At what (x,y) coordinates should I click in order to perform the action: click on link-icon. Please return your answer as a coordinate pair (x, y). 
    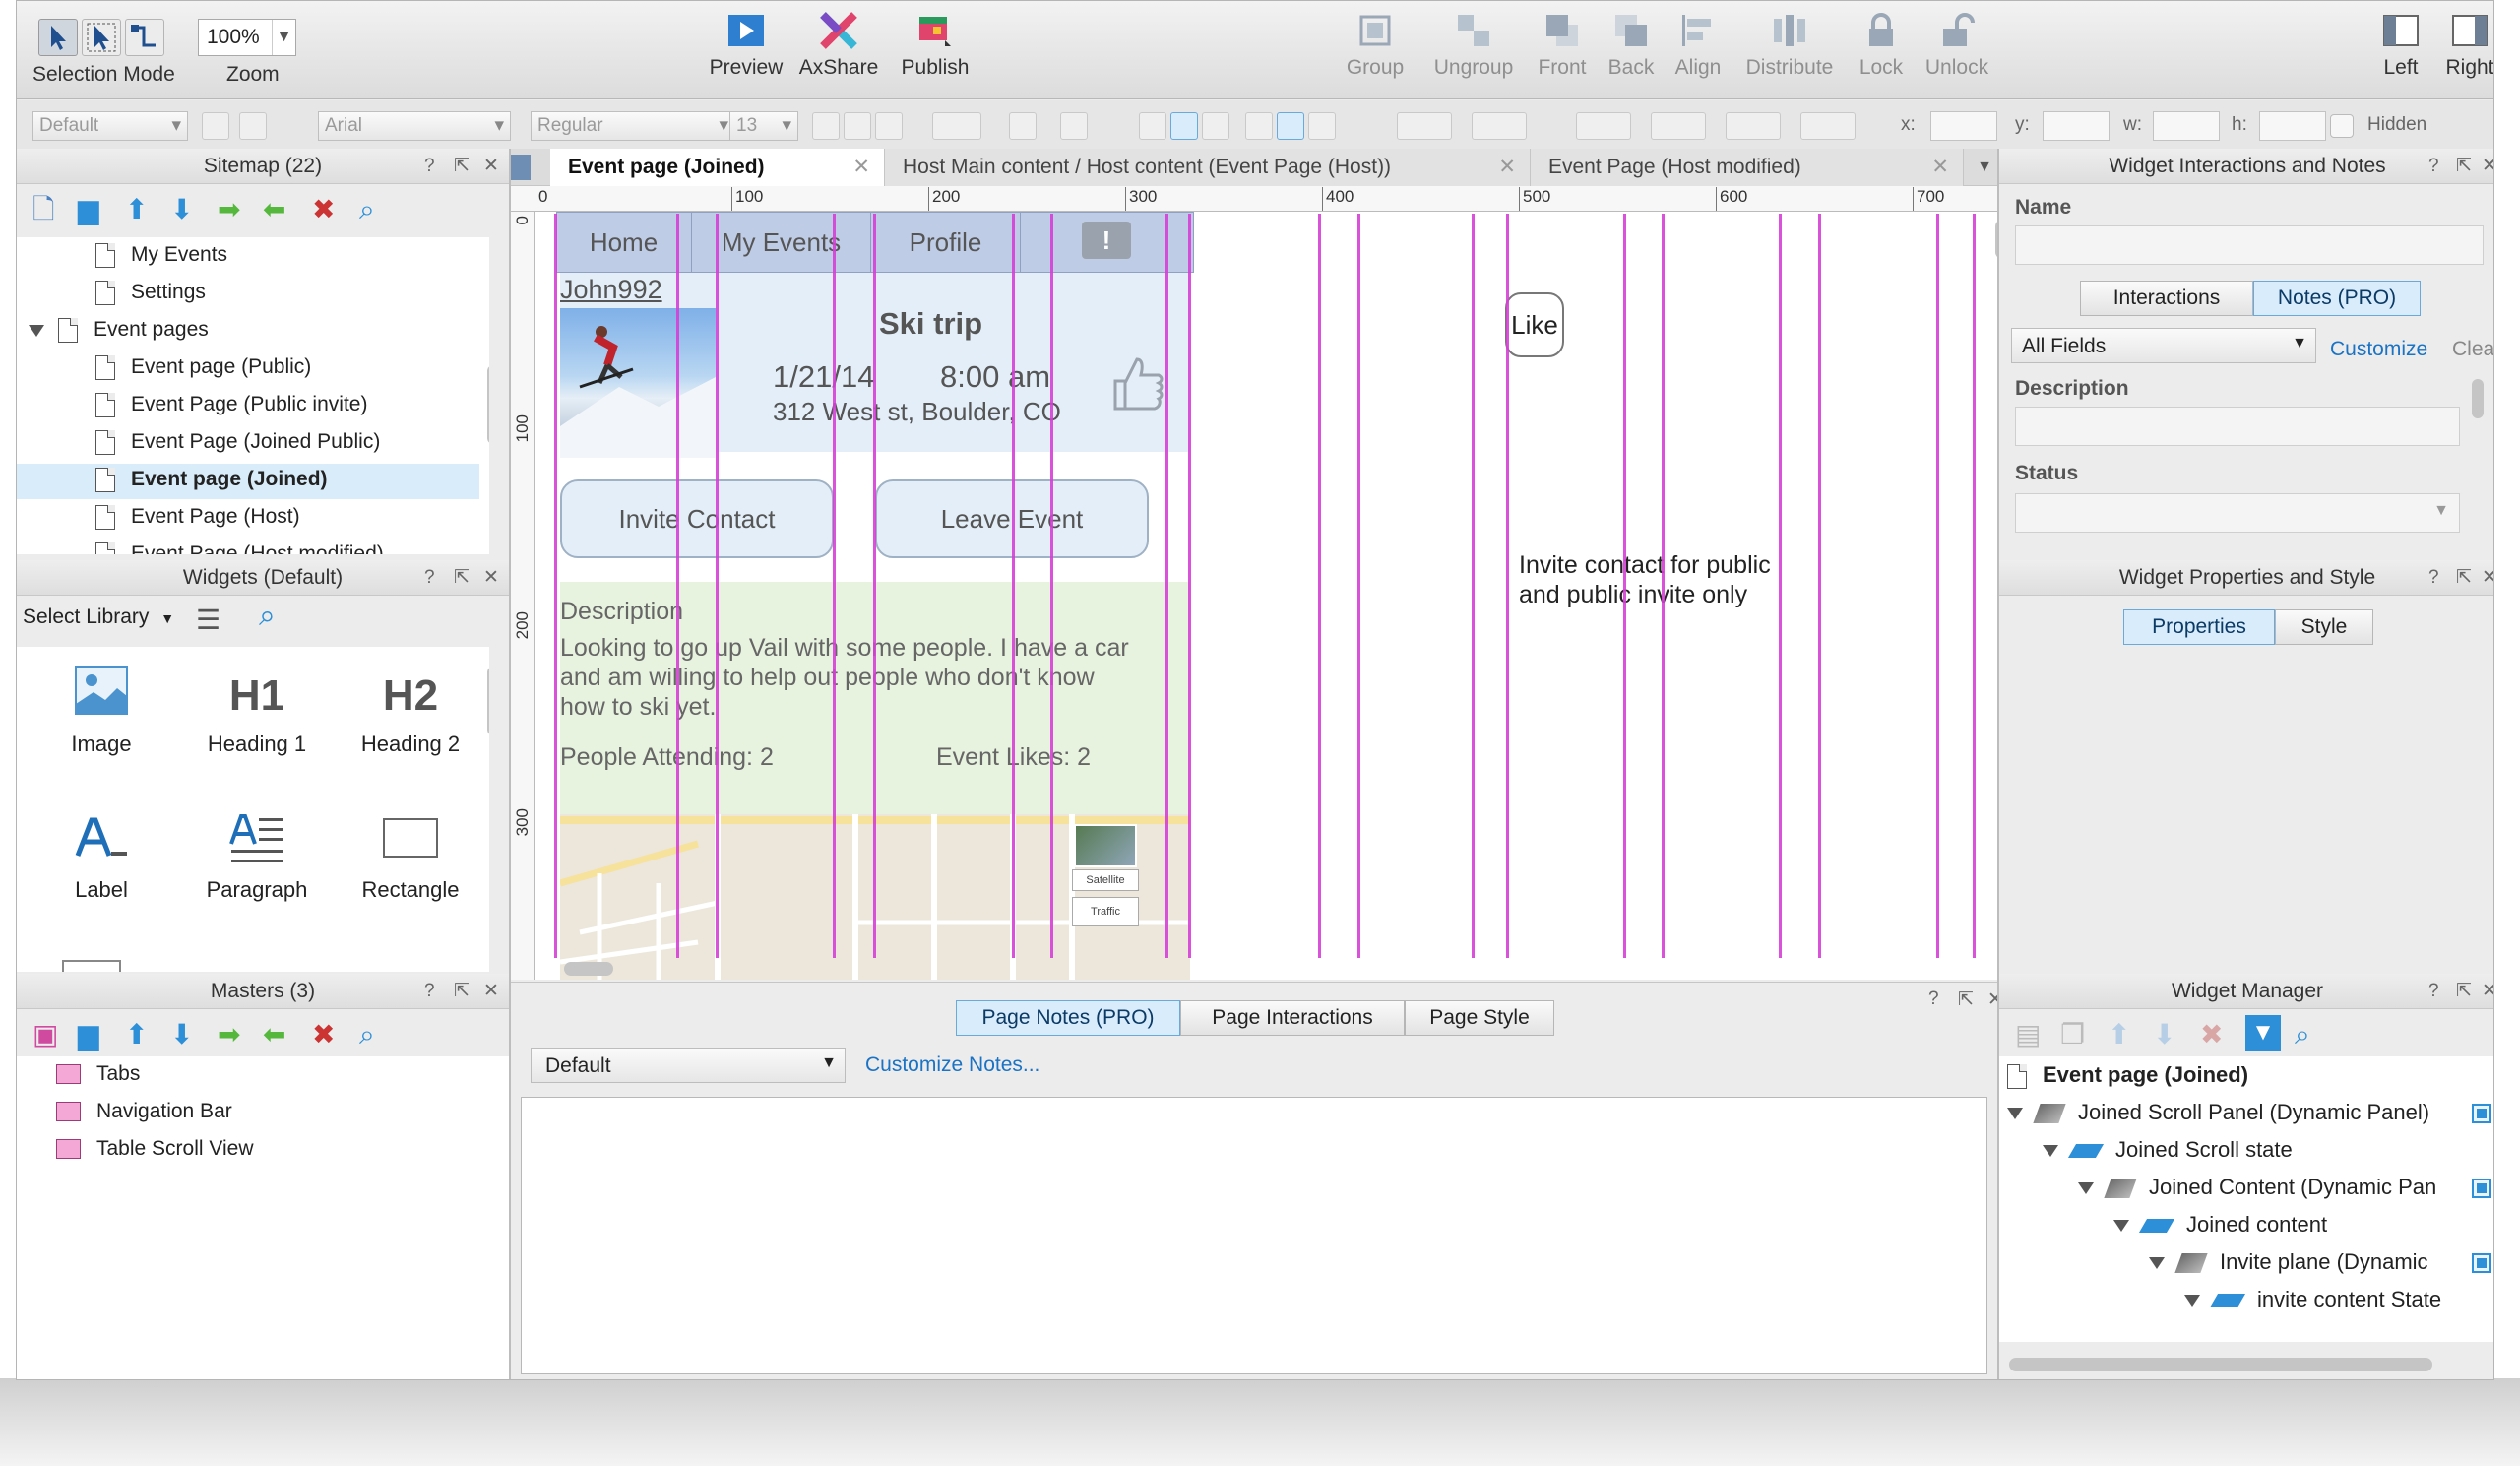
    Looking at the image, I should click on (1074, 126).